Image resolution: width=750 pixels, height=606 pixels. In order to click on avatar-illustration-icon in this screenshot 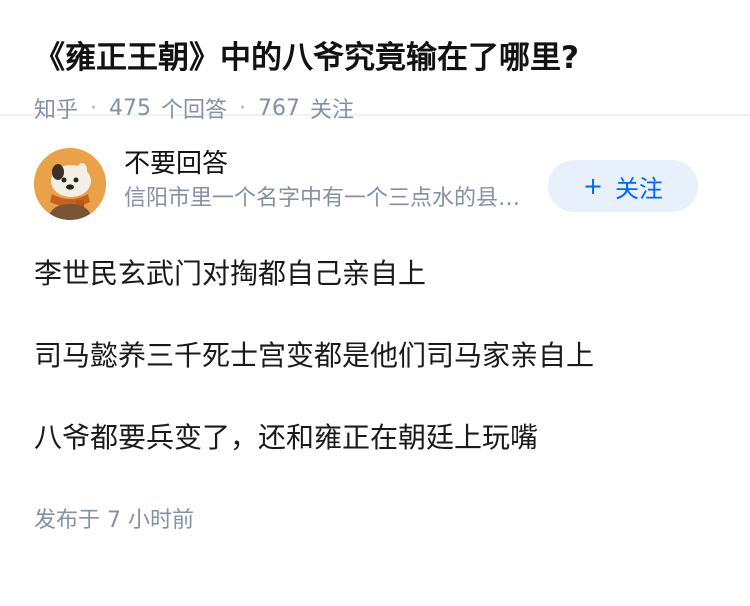, I will do `click(70, 184)`.